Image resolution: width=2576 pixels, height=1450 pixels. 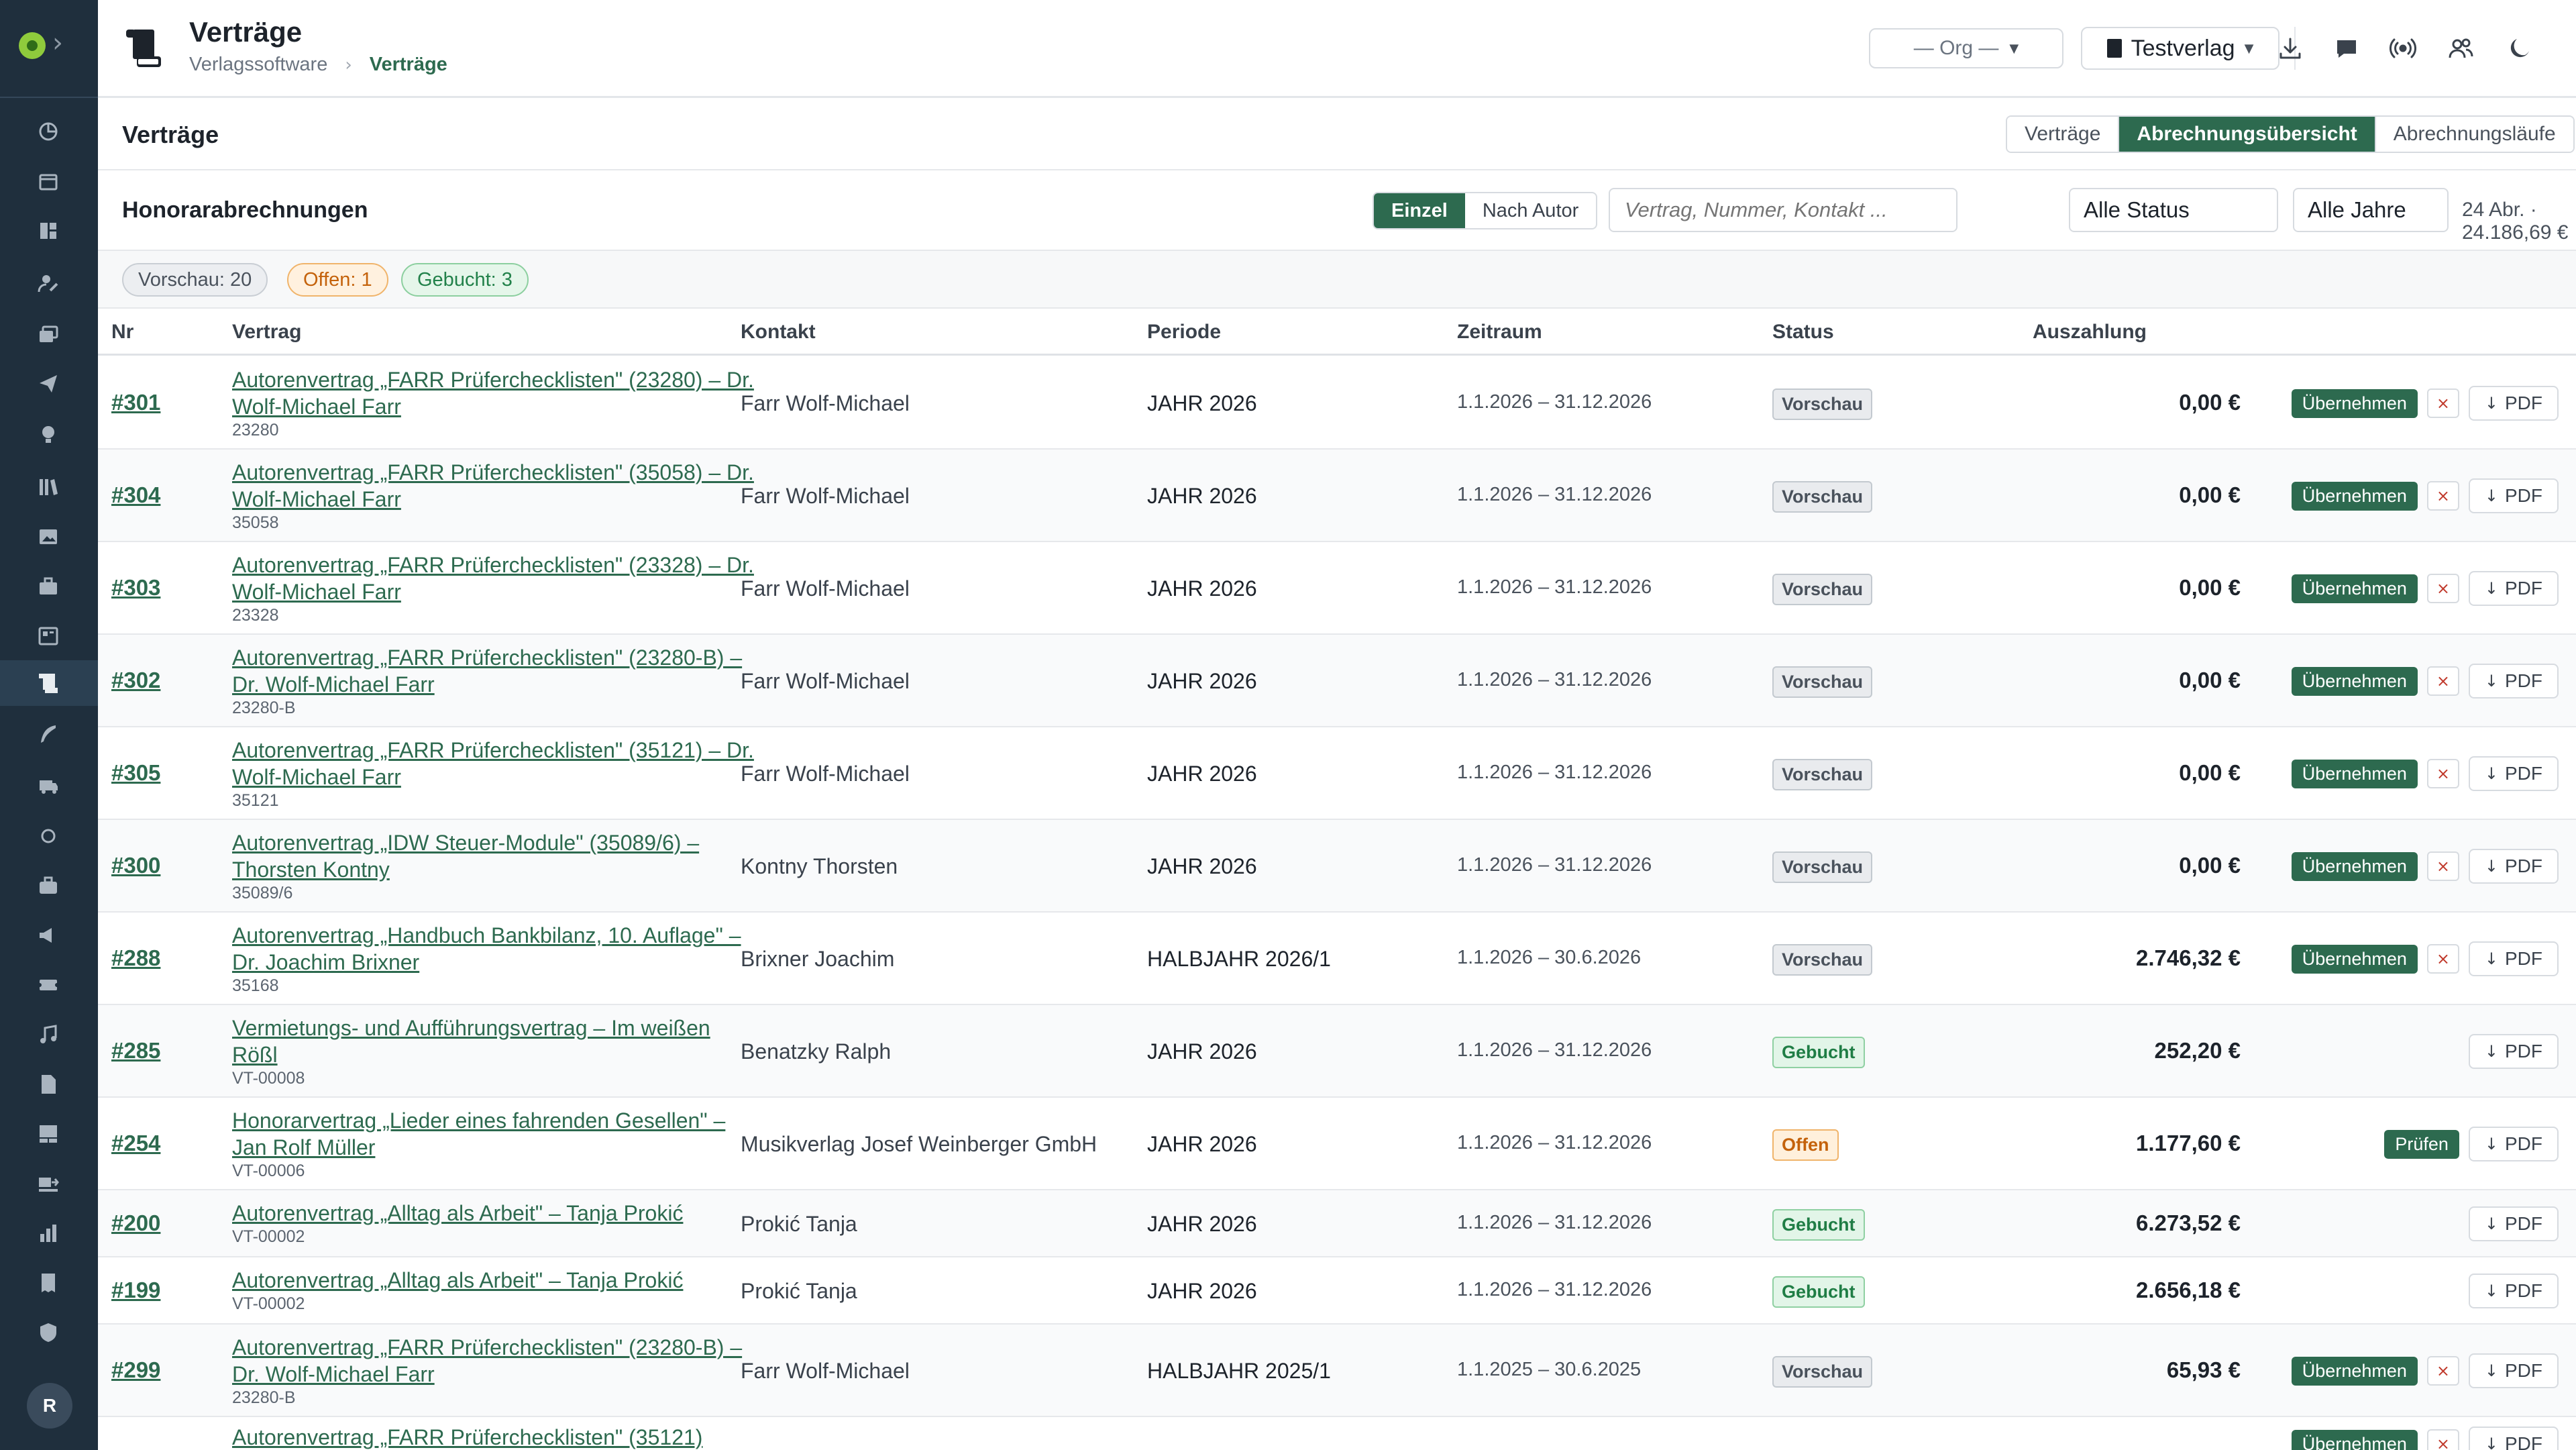 What do you see at coordinates (1499, 332) in the screenshot?
I see `column-header-zeitraum: Zeitraum` at bounding box center [1499, 332].